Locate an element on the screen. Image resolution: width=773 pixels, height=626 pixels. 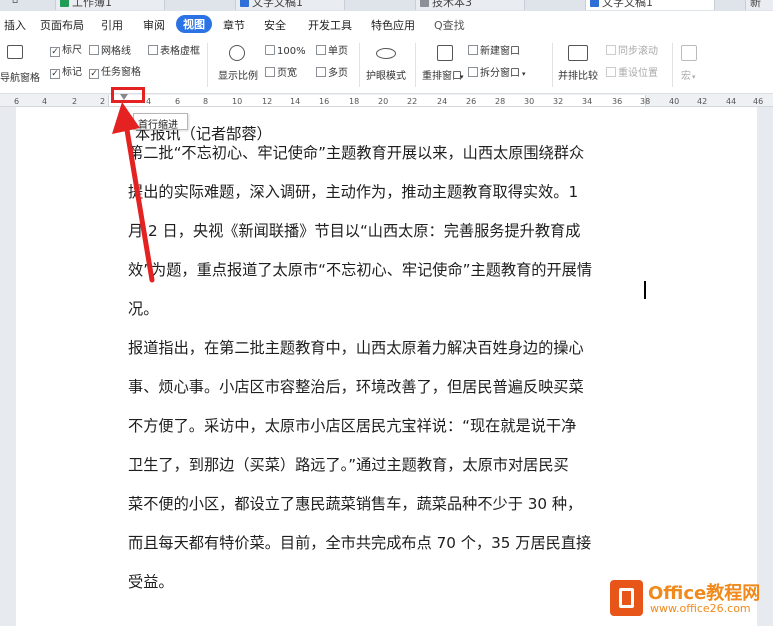
side-by-side-label: 并排比较 is located at coordinates (578, 76).